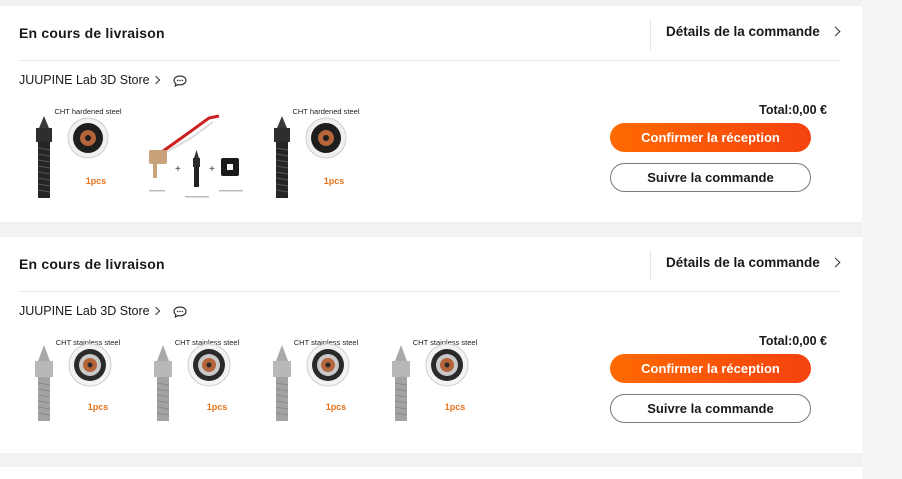 The width and height of the screenshot is (902, 479). I want to click on page-side-strip, so click(882, 239).